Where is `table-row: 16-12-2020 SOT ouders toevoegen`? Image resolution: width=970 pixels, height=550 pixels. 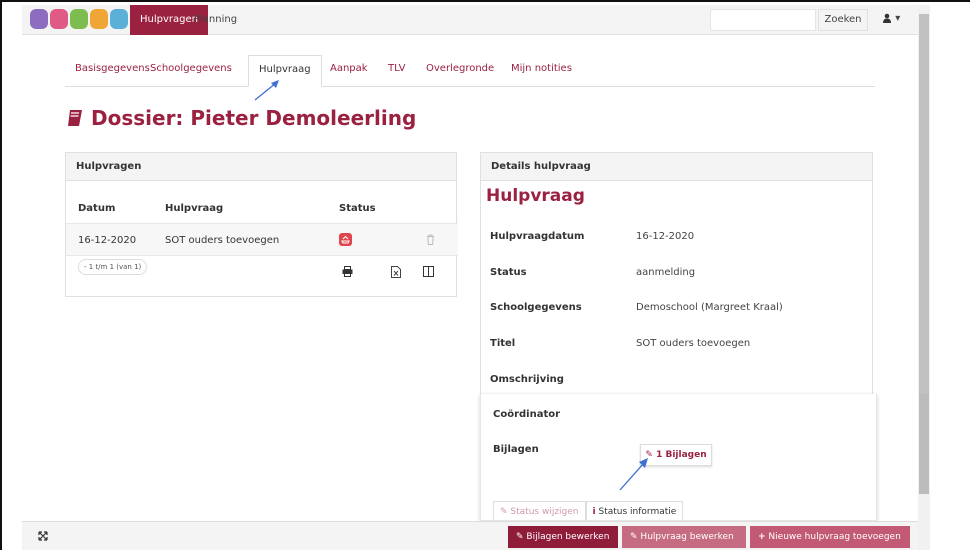 table-row: 16-12-2020 SOT ouders toevoegen is located at coordinates (262, 239).